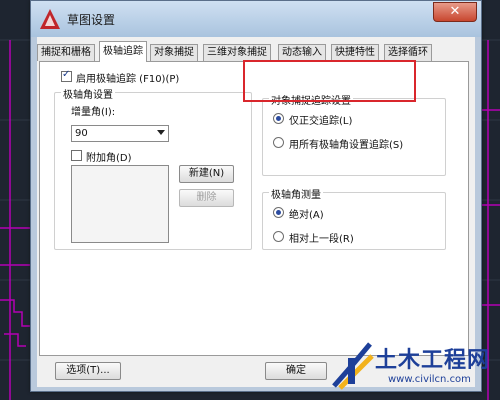 This screenshot has height=400, width=500. What do you see at coordinates (329, 81) in the screenshot?
I see `highlight-annotation-box` at bounding box center [329, 81].